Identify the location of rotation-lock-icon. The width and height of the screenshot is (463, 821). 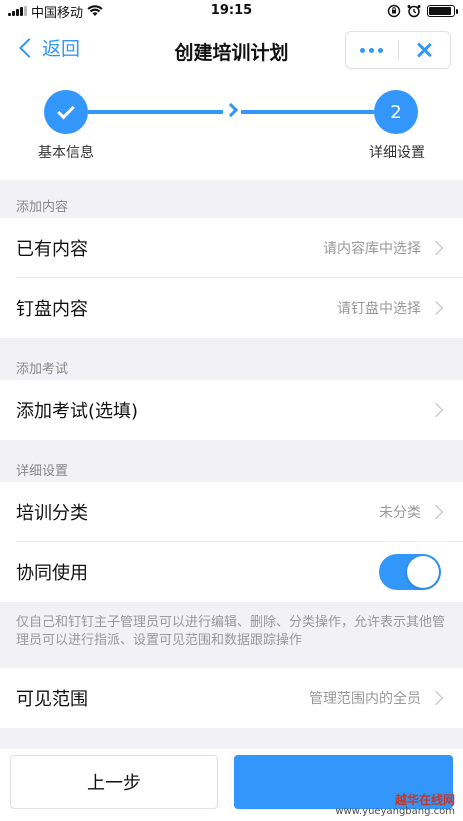
(394, 11).